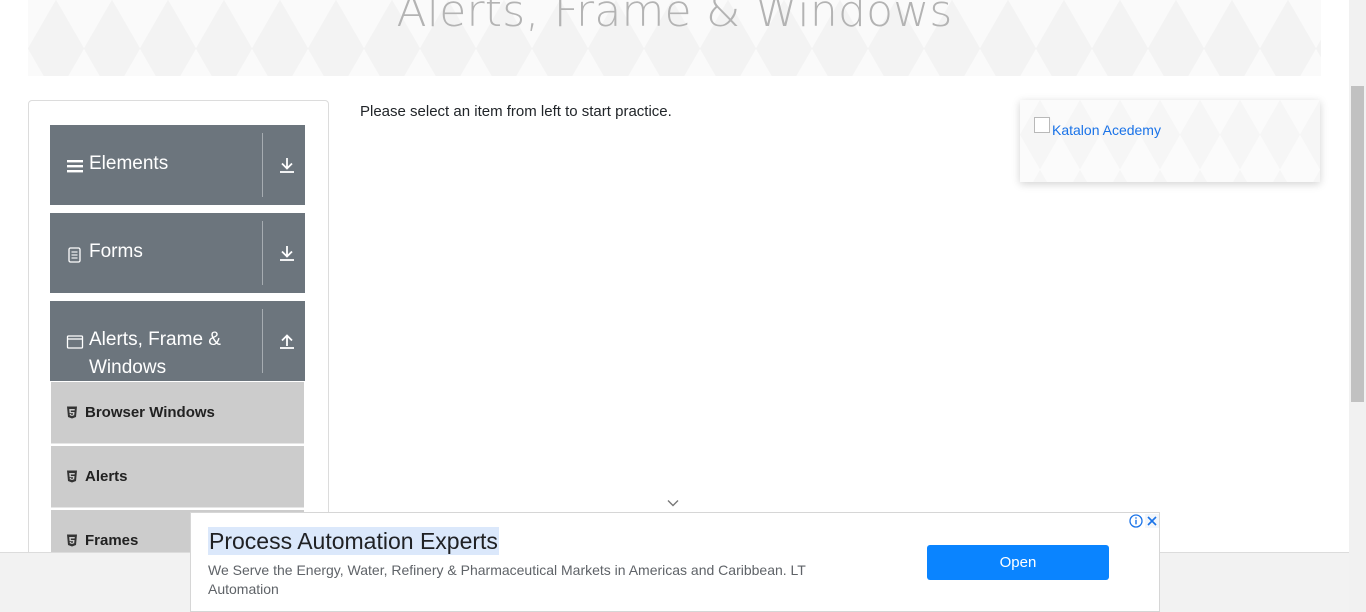  I want to click on sidebar-group-alerts-frame-windows: Alerts, Frame & Windows, so click(177, 341).